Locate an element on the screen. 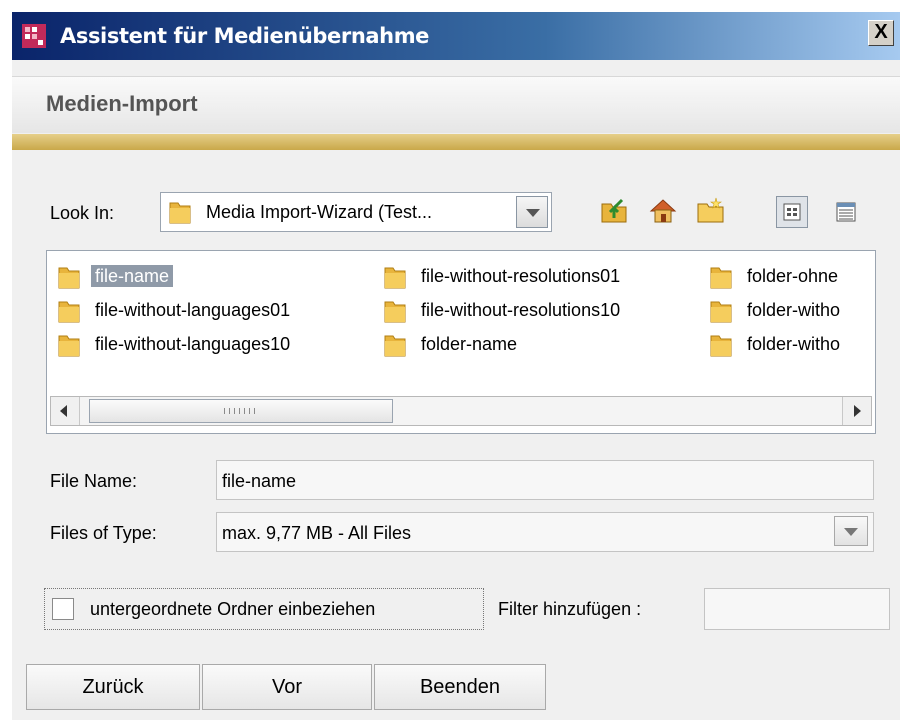 This screenshot has height=720, width=900. filename-label: File Name: is located at coordinates (94, 481).